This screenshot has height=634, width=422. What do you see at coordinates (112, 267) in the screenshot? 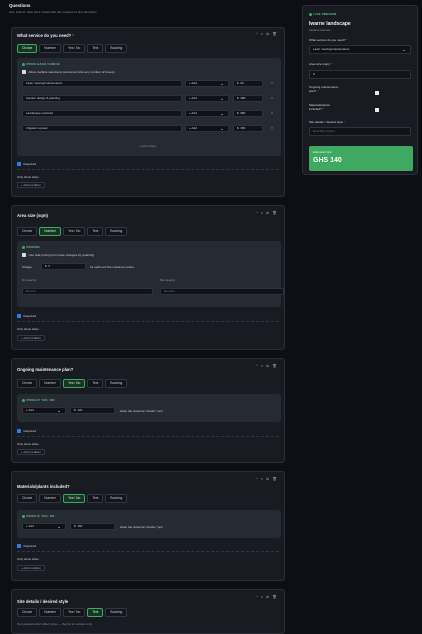
I see `charge-suffix: for each unit the customer enters.` at bounding box center [112, 267].